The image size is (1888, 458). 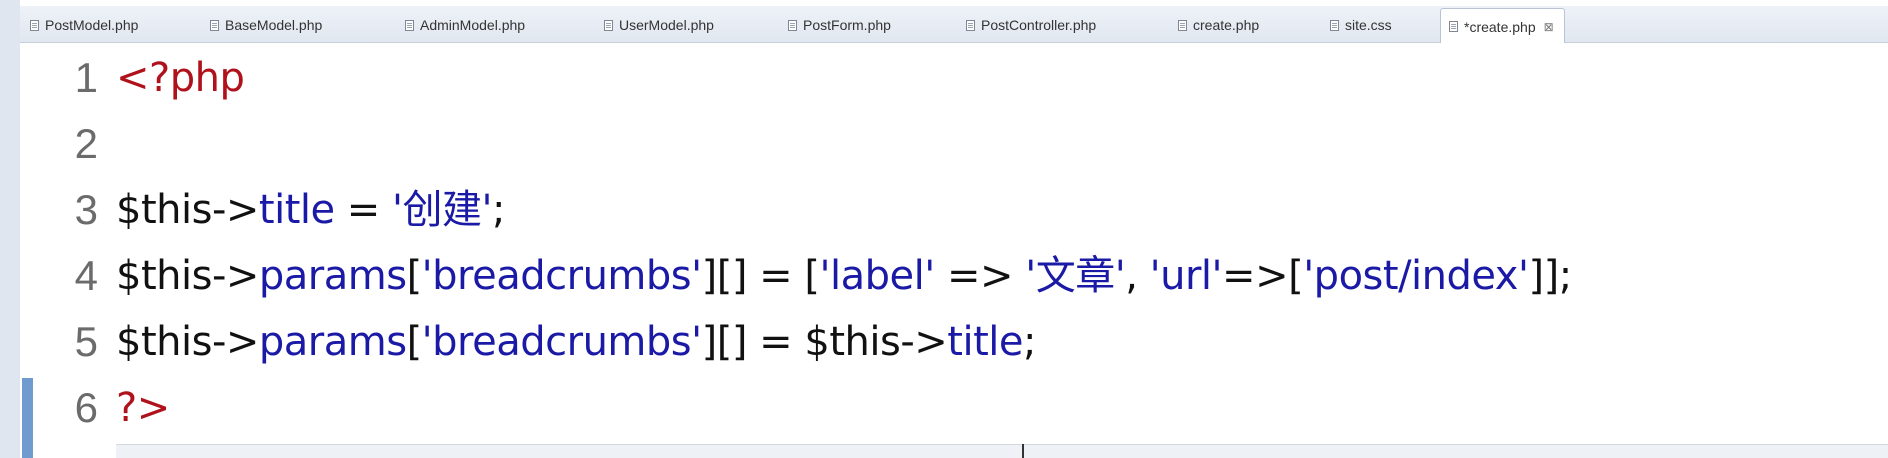 I want to click on tab-postform: PostForm.php, so click(x=839, y=25).